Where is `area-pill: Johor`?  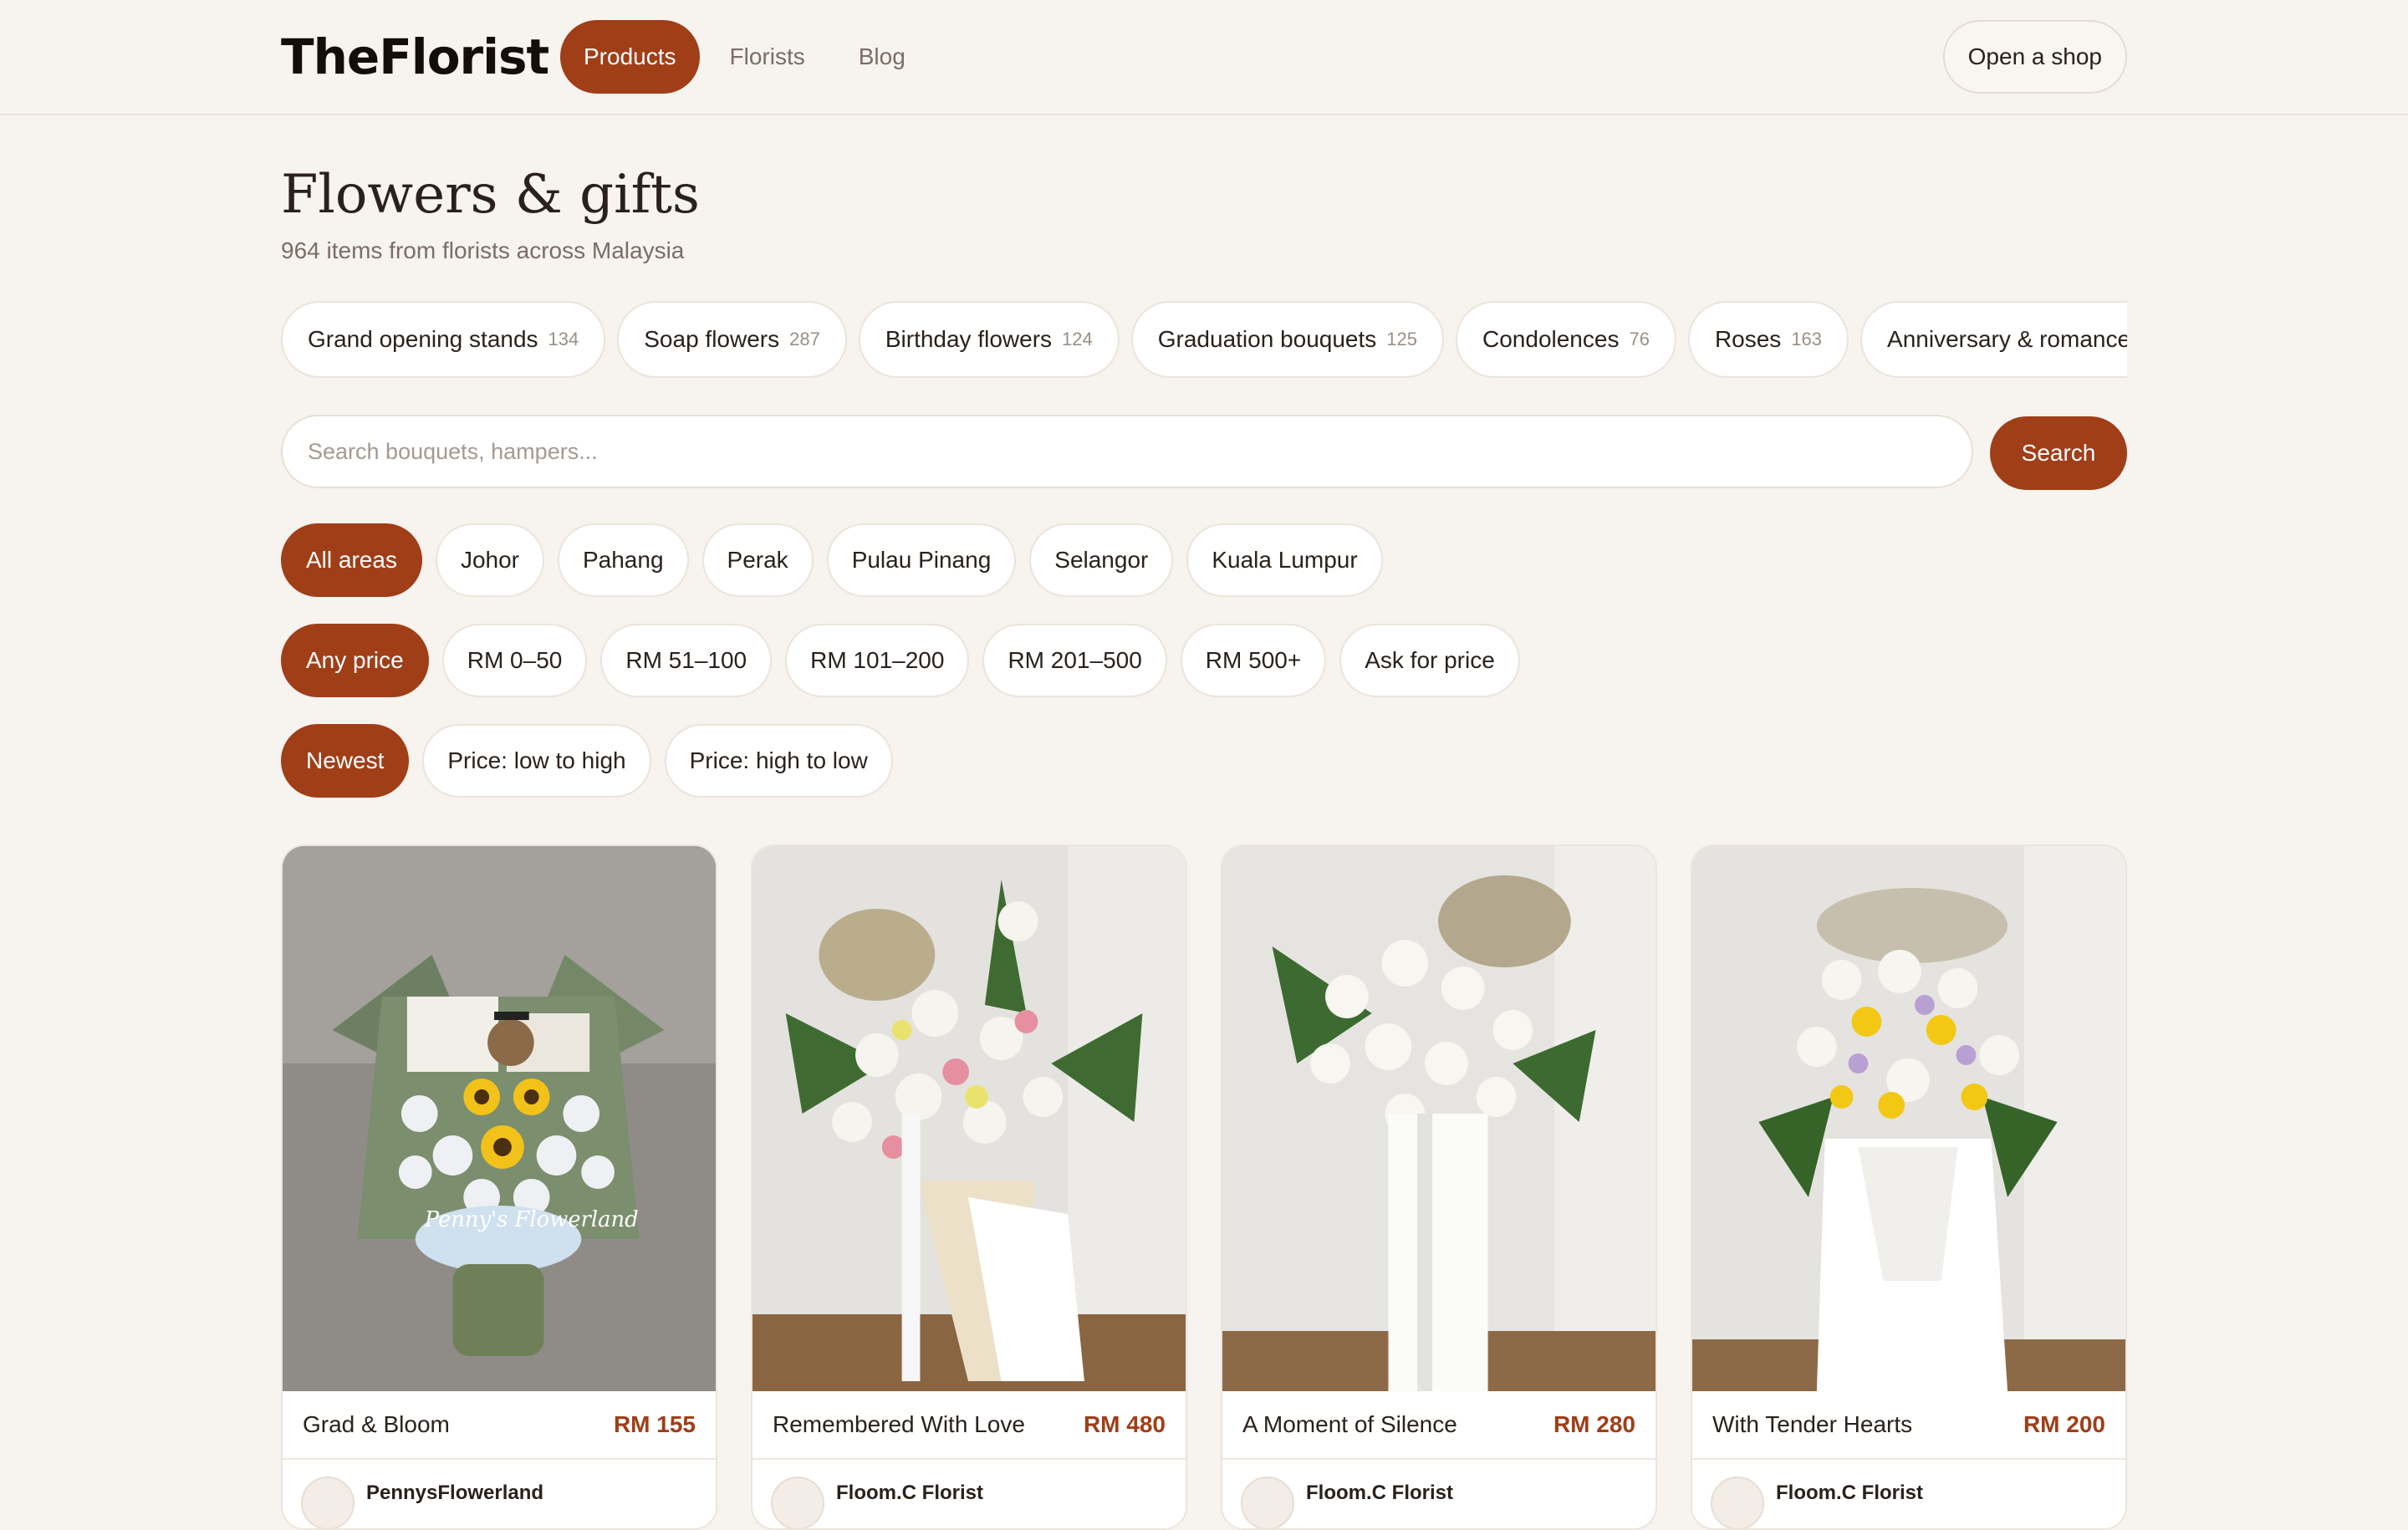 area-pill: Johor is located at coordinates (489, 560).